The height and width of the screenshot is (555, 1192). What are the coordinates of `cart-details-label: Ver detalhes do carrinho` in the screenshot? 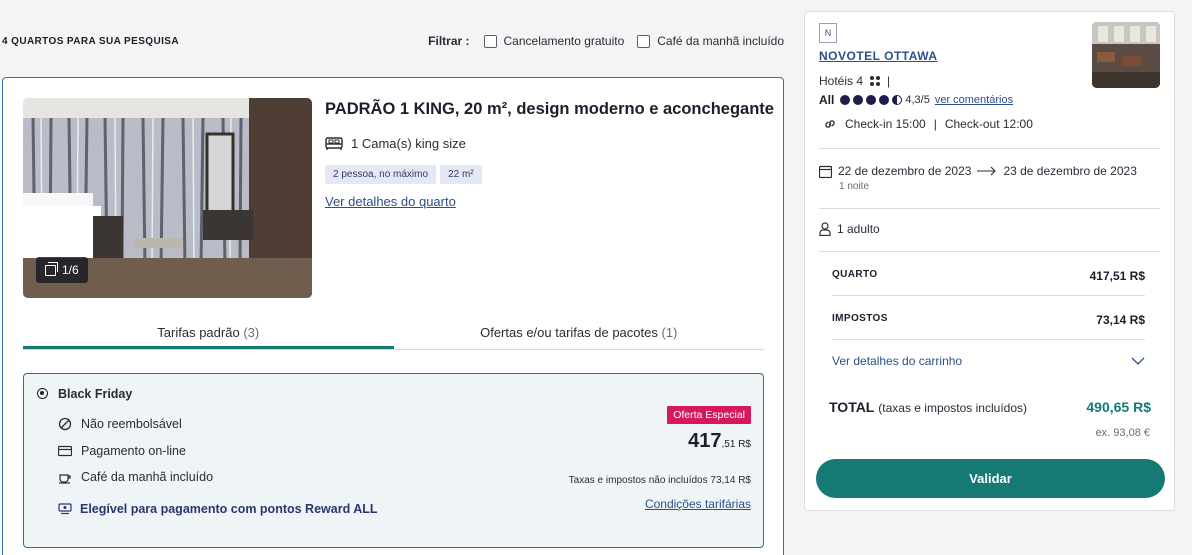 It's located at (897, 361).